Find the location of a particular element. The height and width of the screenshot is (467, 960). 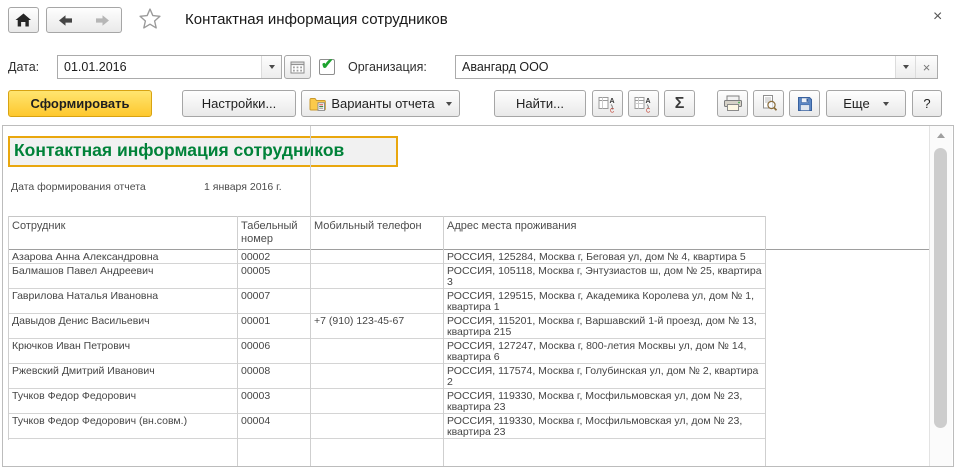

report-variants-icon is located at coordinates (318, 104).